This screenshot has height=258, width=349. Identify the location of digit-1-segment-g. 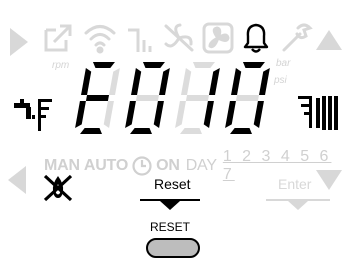
(97, 98).